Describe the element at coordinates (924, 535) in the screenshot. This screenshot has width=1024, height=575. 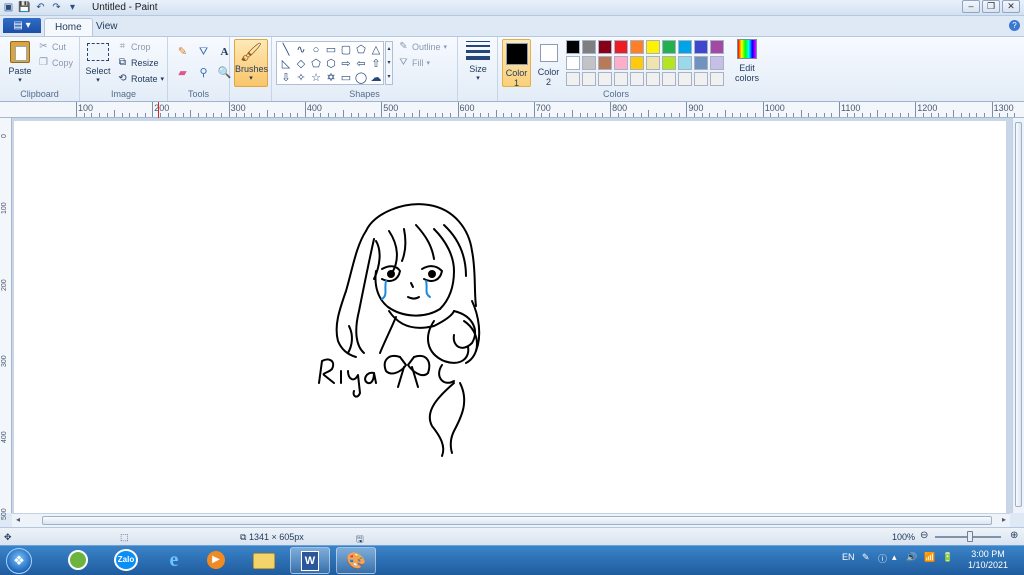
I see `zoom-out-button: ⊖` at that location.